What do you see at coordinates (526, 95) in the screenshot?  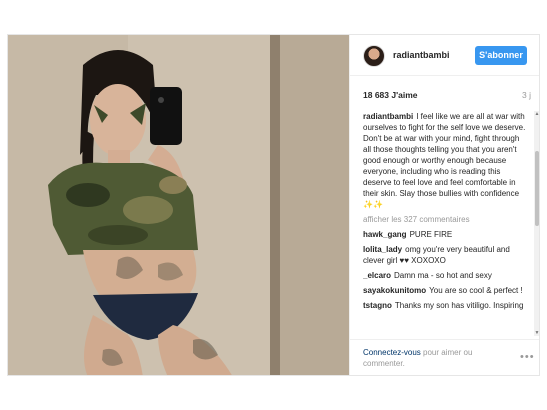 I see `post-age: 3 j` at bounding box center [526, 95].